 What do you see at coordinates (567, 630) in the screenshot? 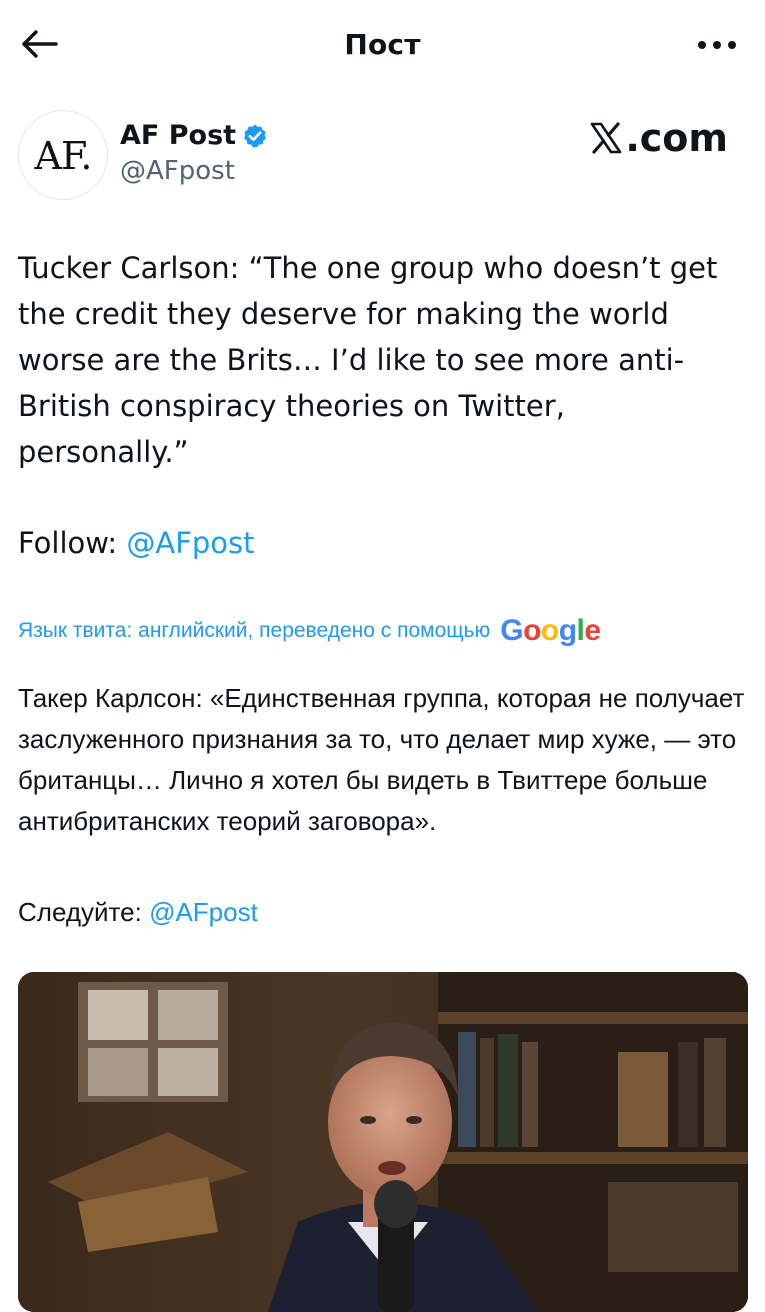
I see `google-letter: g` at bounding box center [567, 630].